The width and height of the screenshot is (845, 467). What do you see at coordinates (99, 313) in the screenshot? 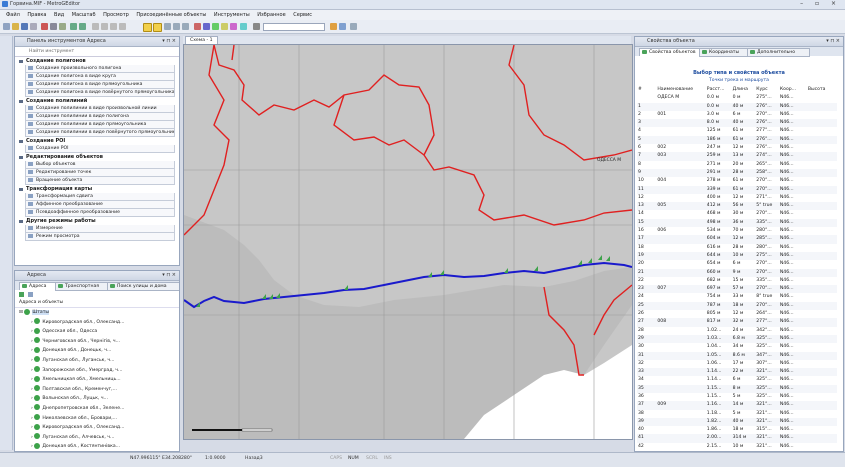
I see `tree-root: ⊟ Штаты` at bounding box center [99, 313].